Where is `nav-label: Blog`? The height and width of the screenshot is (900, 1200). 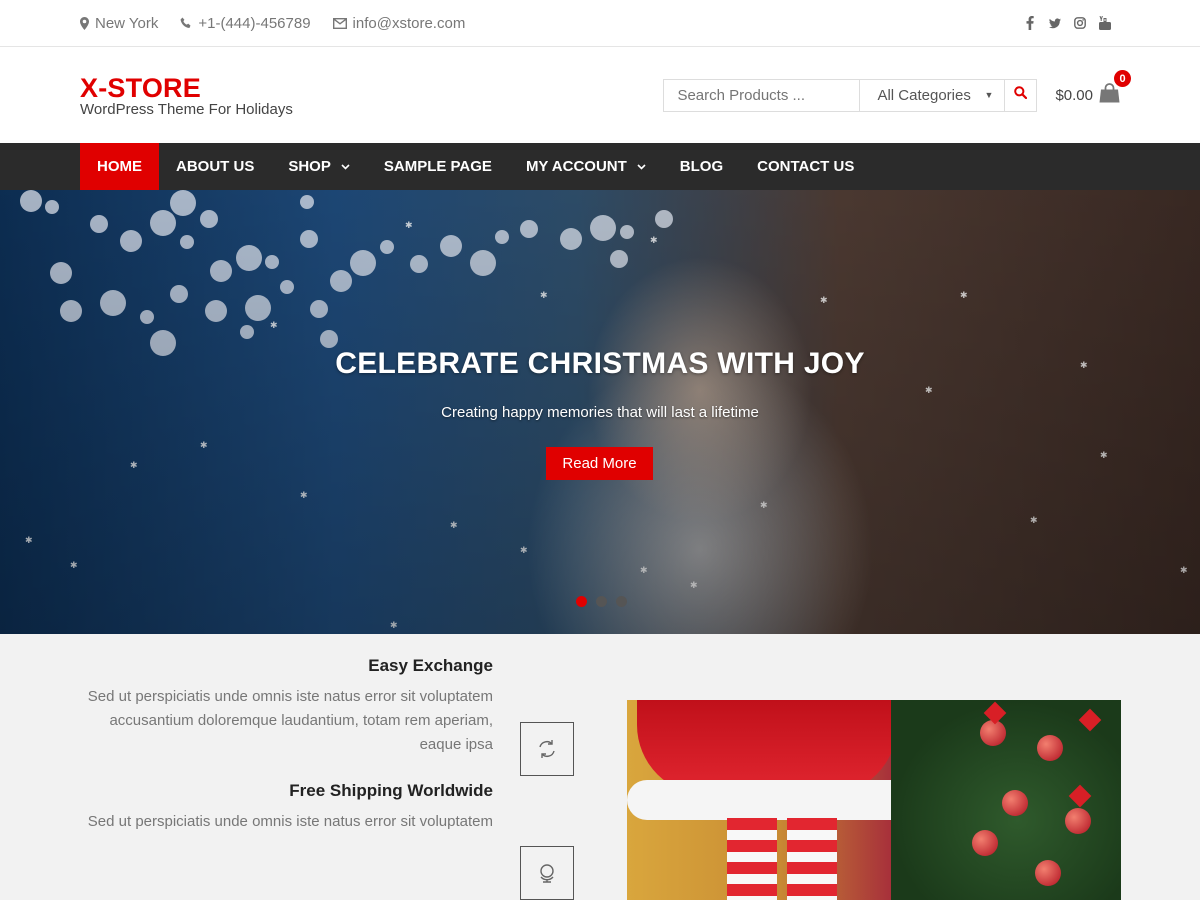
nav-label: Blog is located at coordinates (701, 166).